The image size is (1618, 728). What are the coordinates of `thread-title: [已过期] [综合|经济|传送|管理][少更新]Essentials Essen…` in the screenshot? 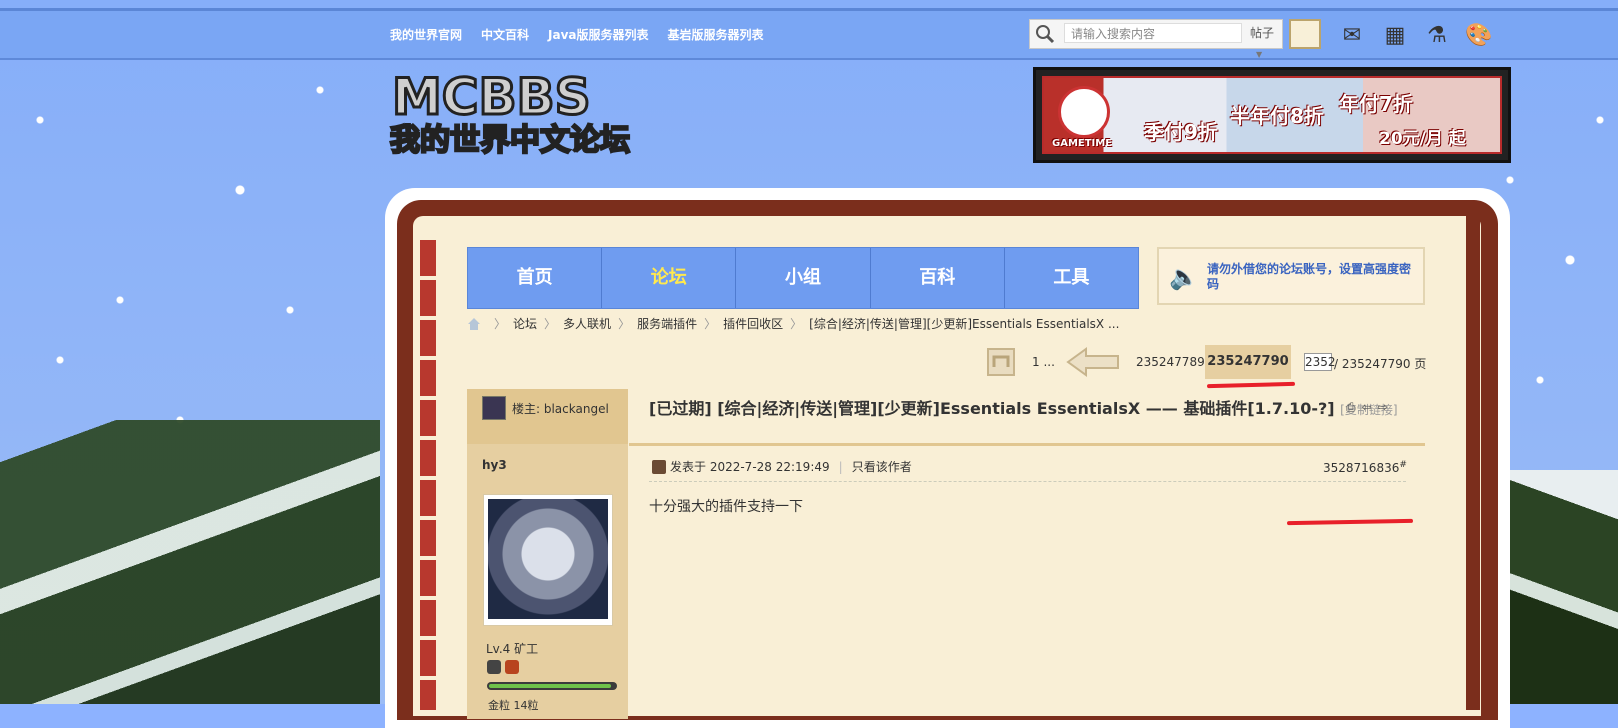 It's located at (1029, 409).